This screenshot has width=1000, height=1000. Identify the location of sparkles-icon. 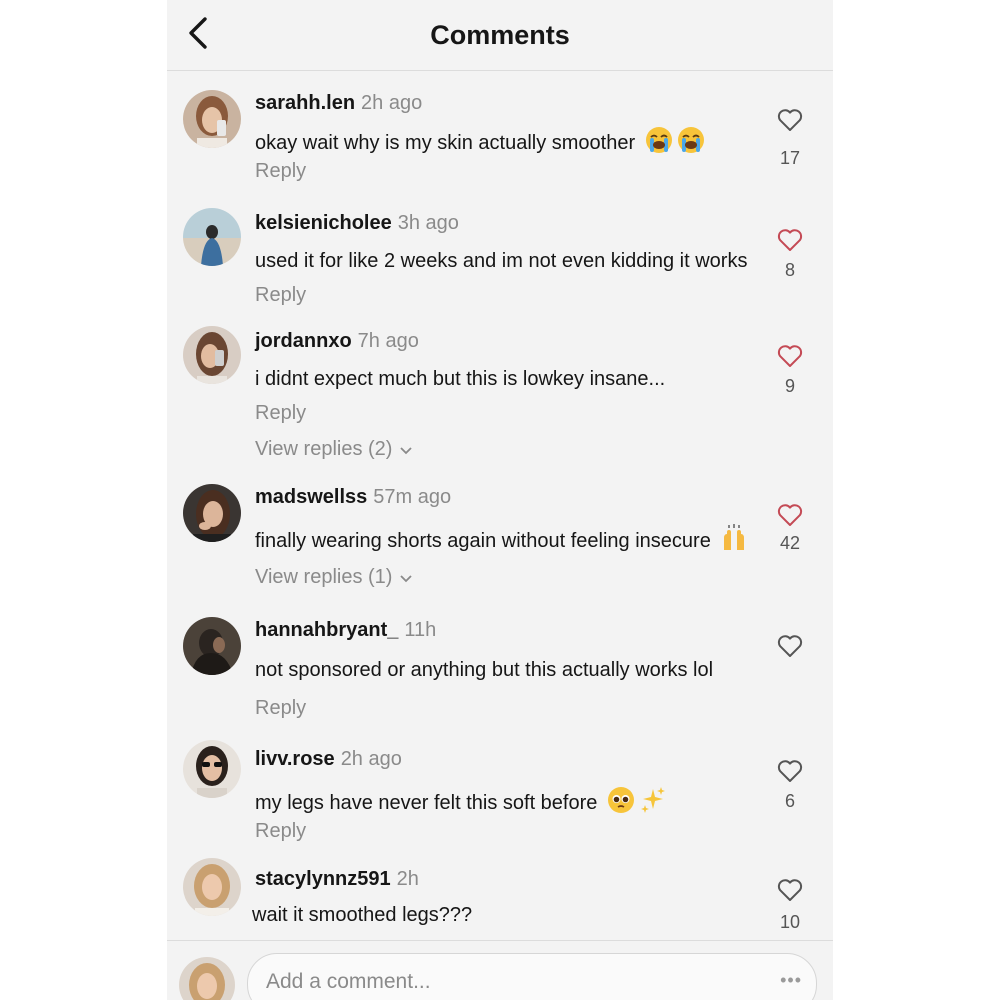
(653, 803).